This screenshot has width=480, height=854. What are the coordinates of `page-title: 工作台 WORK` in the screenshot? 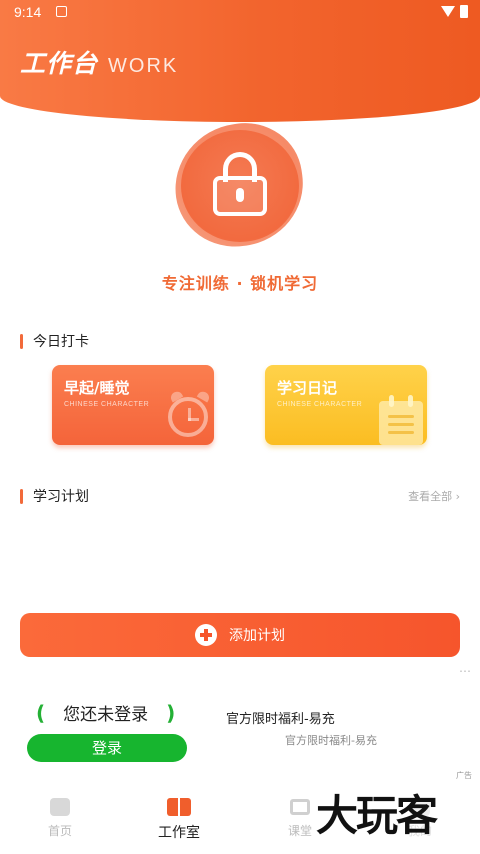 It's located at (99, 62).